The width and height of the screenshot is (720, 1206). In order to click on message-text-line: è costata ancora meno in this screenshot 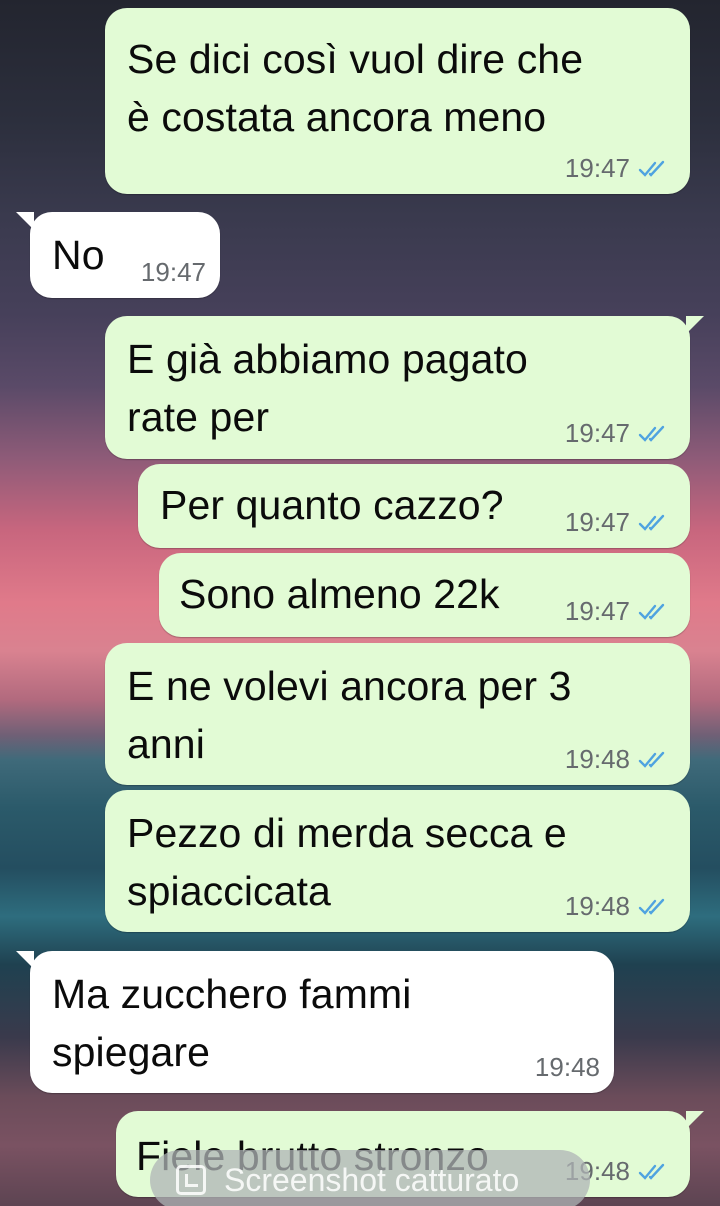, I will do `click(337, 117)`.